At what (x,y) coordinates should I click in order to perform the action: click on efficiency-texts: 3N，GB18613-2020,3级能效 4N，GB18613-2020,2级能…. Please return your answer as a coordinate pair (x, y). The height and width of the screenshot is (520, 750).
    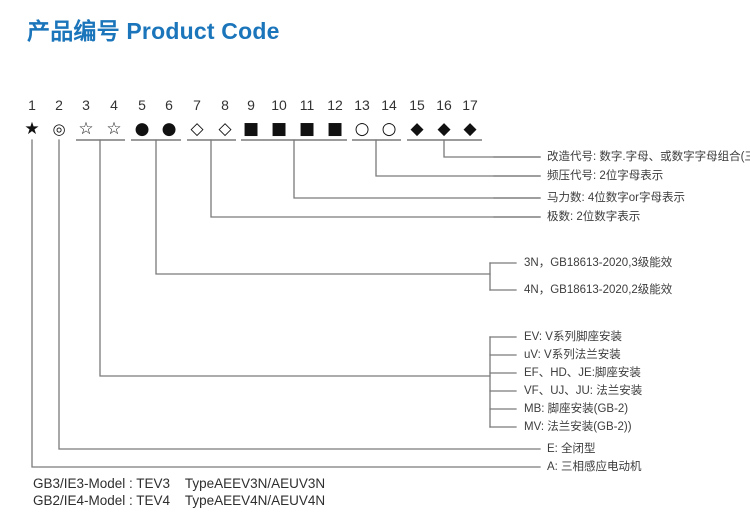
    Looking at the image, I should click on (598, 275).